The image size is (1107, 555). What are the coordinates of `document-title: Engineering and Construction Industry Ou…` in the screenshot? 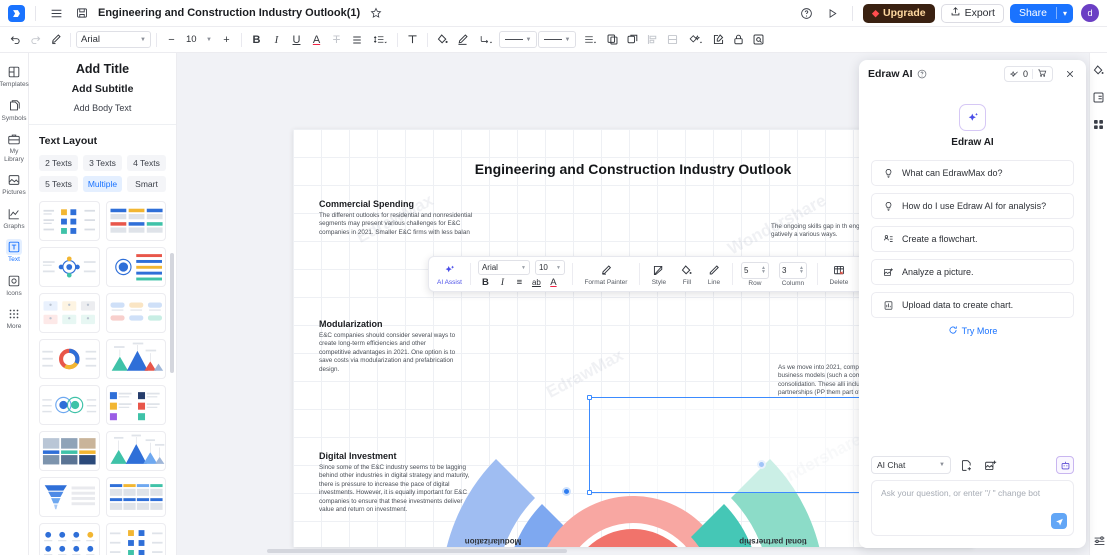 It's located at (229, 13).